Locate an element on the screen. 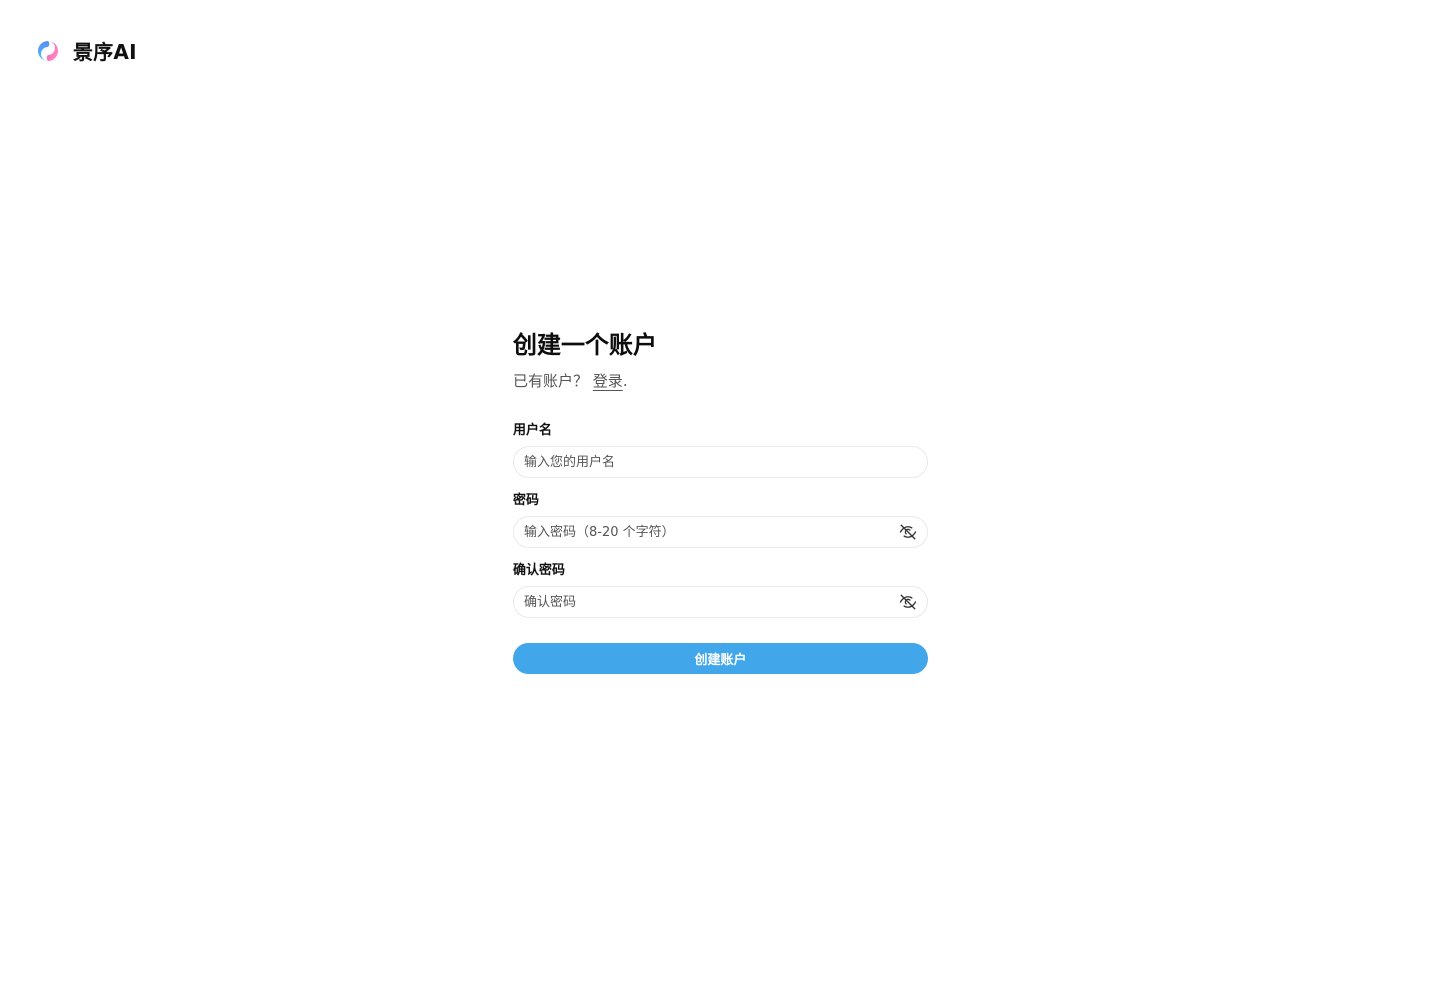 The image size is (1440, 1000). login-prompt-text: 已有账户？ is located at coordinates (551, 381).